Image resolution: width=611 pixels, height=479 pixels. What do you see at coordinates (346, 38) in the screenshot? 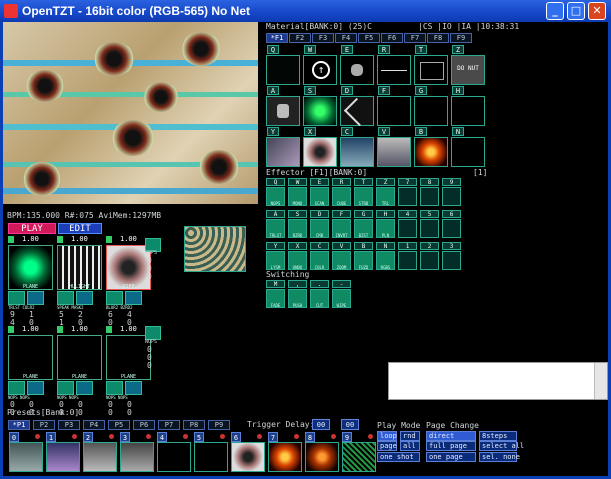
I see `material-tab-4: F4` at bounding box center [346, 38].